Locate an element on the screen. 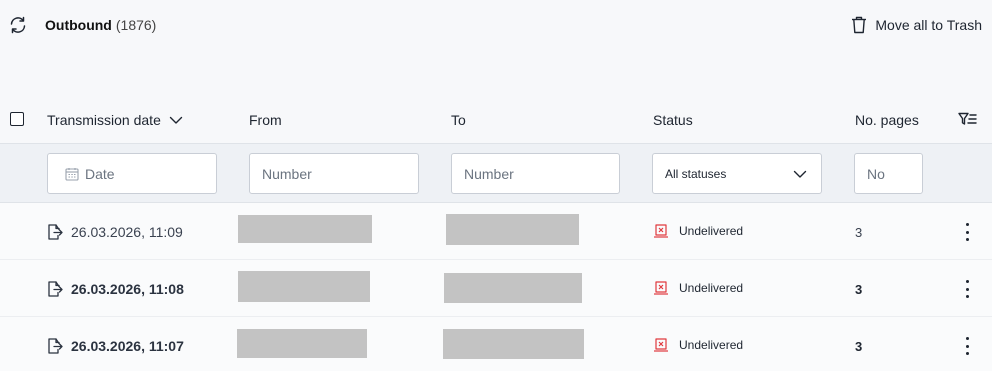 The height and width of the screenshot is (371, 992). row-date-text: 26.03.2026, 11:09 is located at coordinates (127, 232).